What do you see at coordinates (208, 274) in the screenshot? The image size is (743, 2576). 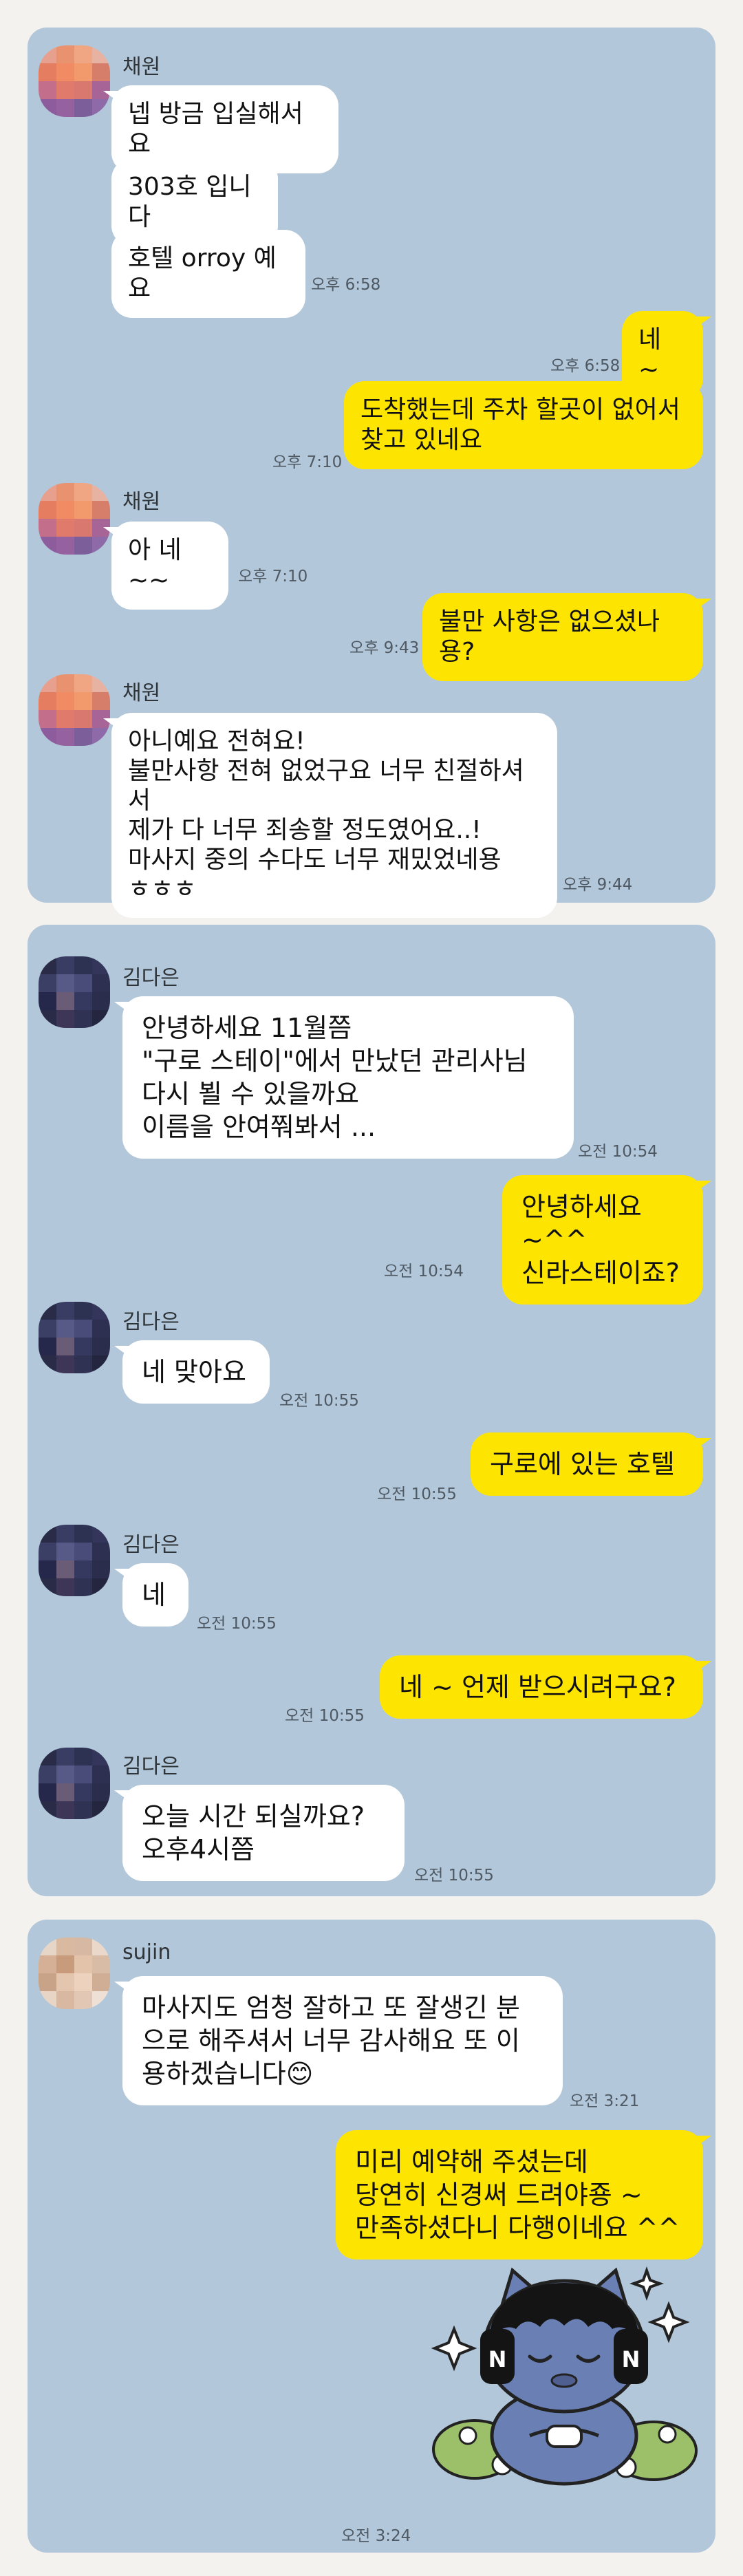 I see `message-bubble: 호텔 orroy 예요` at bounding box center [208, 274].